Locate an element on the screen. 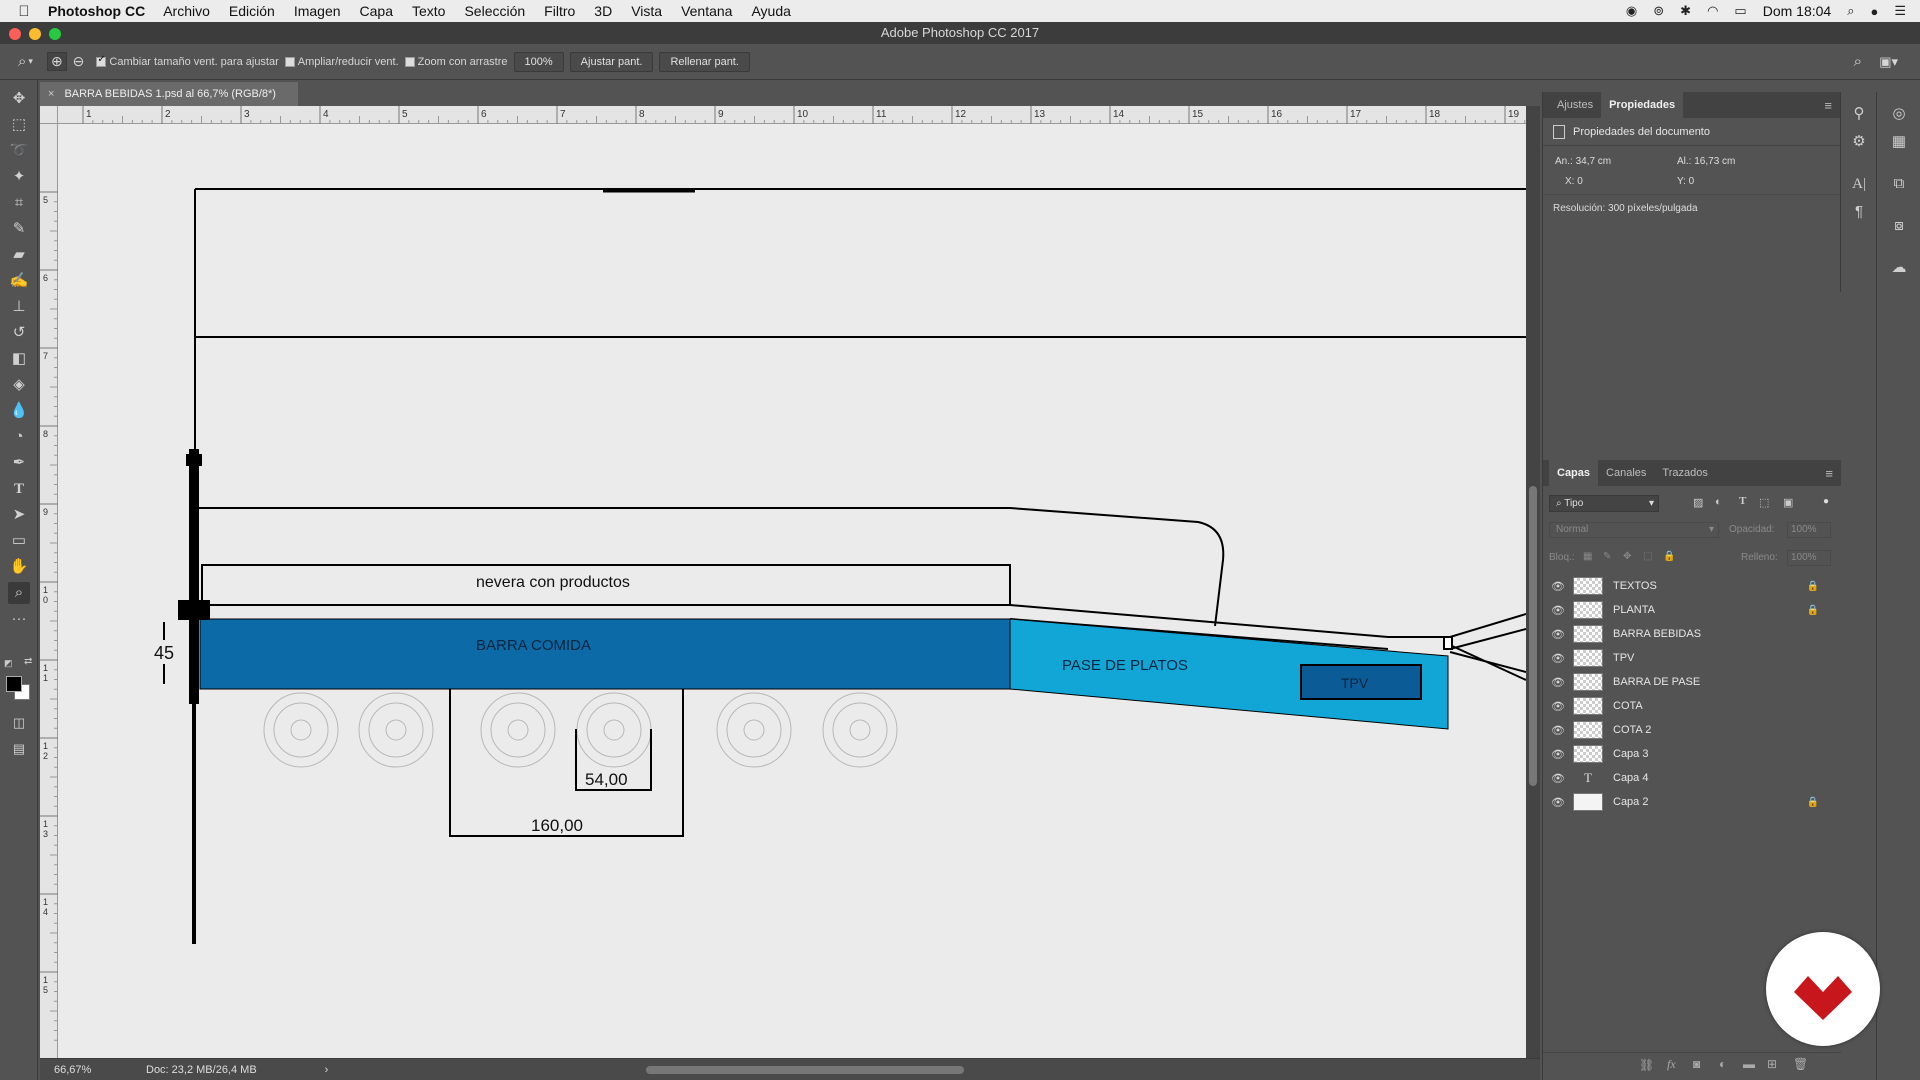 Image resolution: width=1920 pixels, height=1080 pixels. layer-row: 👁 TEXTOS 🔒 is located at coordinates (1689, 586).